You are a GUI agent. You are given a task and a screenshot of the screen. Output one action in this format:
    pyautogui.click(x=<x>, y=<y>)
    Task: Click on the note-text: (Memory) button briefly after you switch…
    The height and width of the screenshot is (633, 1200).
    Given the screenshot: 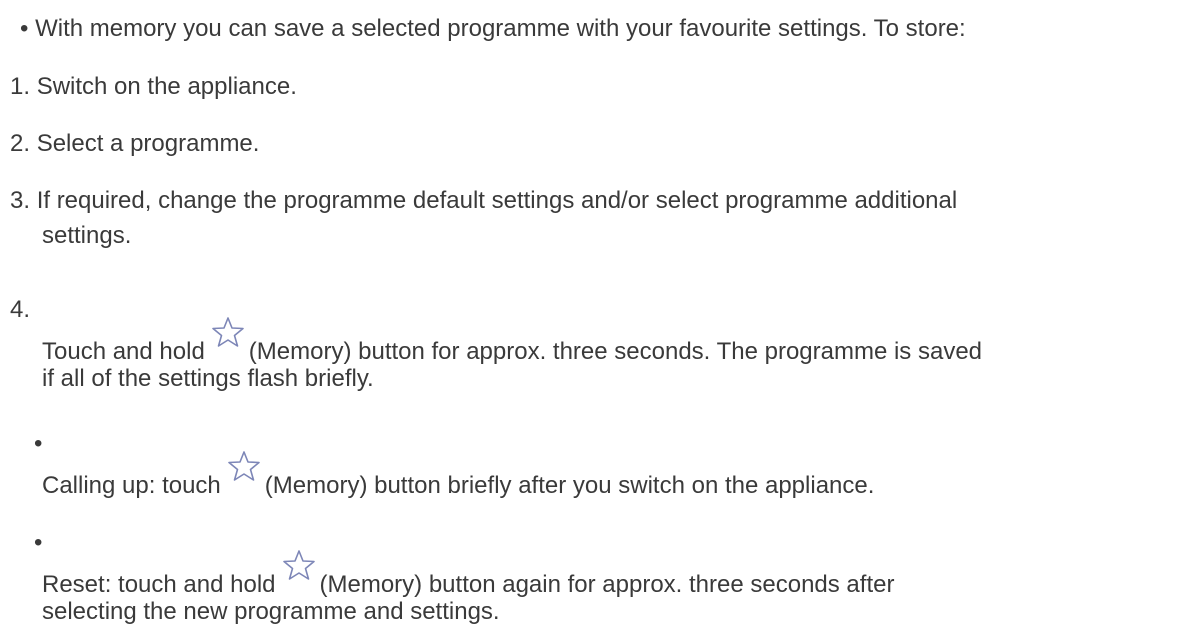 What is the action you would take?
    pyautogui.click(x=569, y=485)
    